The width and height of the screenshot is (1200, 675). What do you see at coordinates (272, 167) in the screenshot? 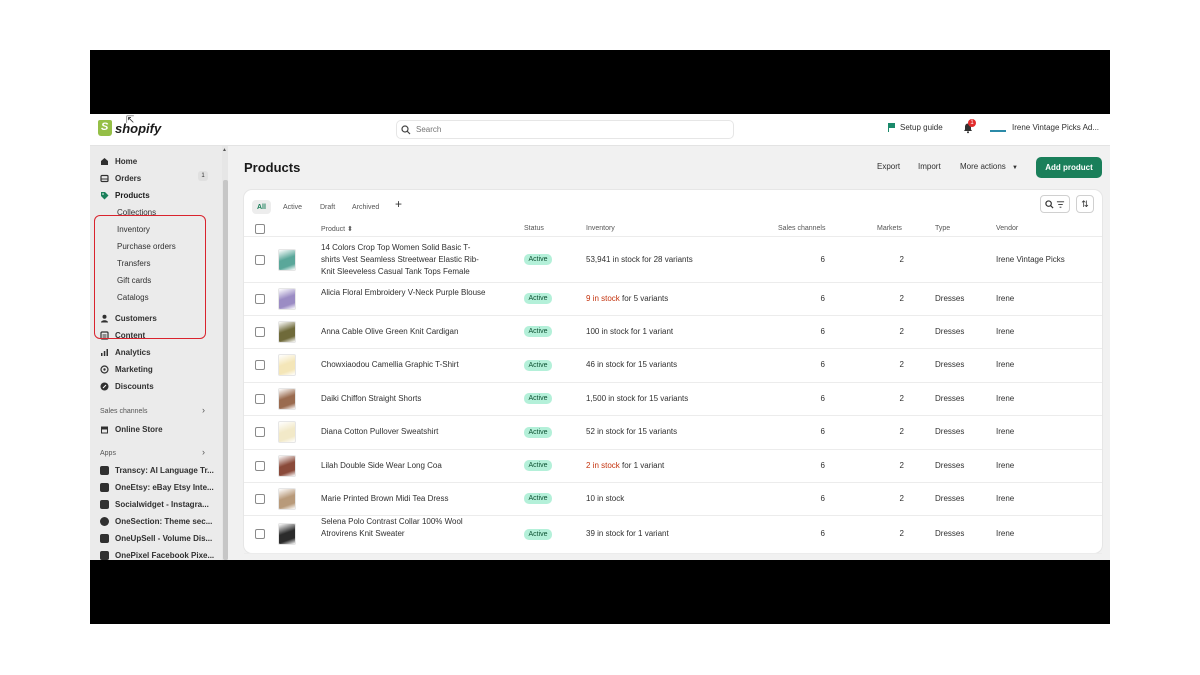
I see `page-title: Products` at bounding box center [272, 167].